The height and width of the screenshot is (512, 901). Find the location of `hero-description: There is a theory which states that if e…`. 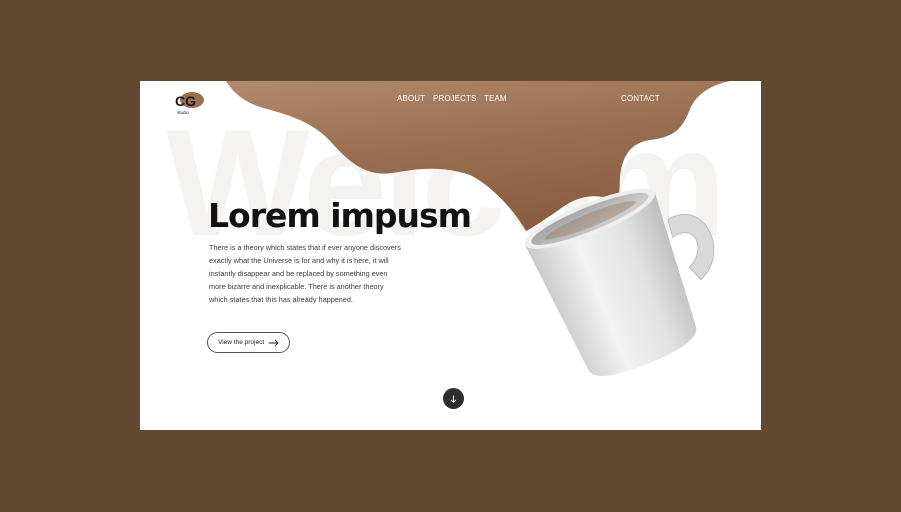

hero-description: There is a theory which states that if e… is located at coordinates (305, 273).